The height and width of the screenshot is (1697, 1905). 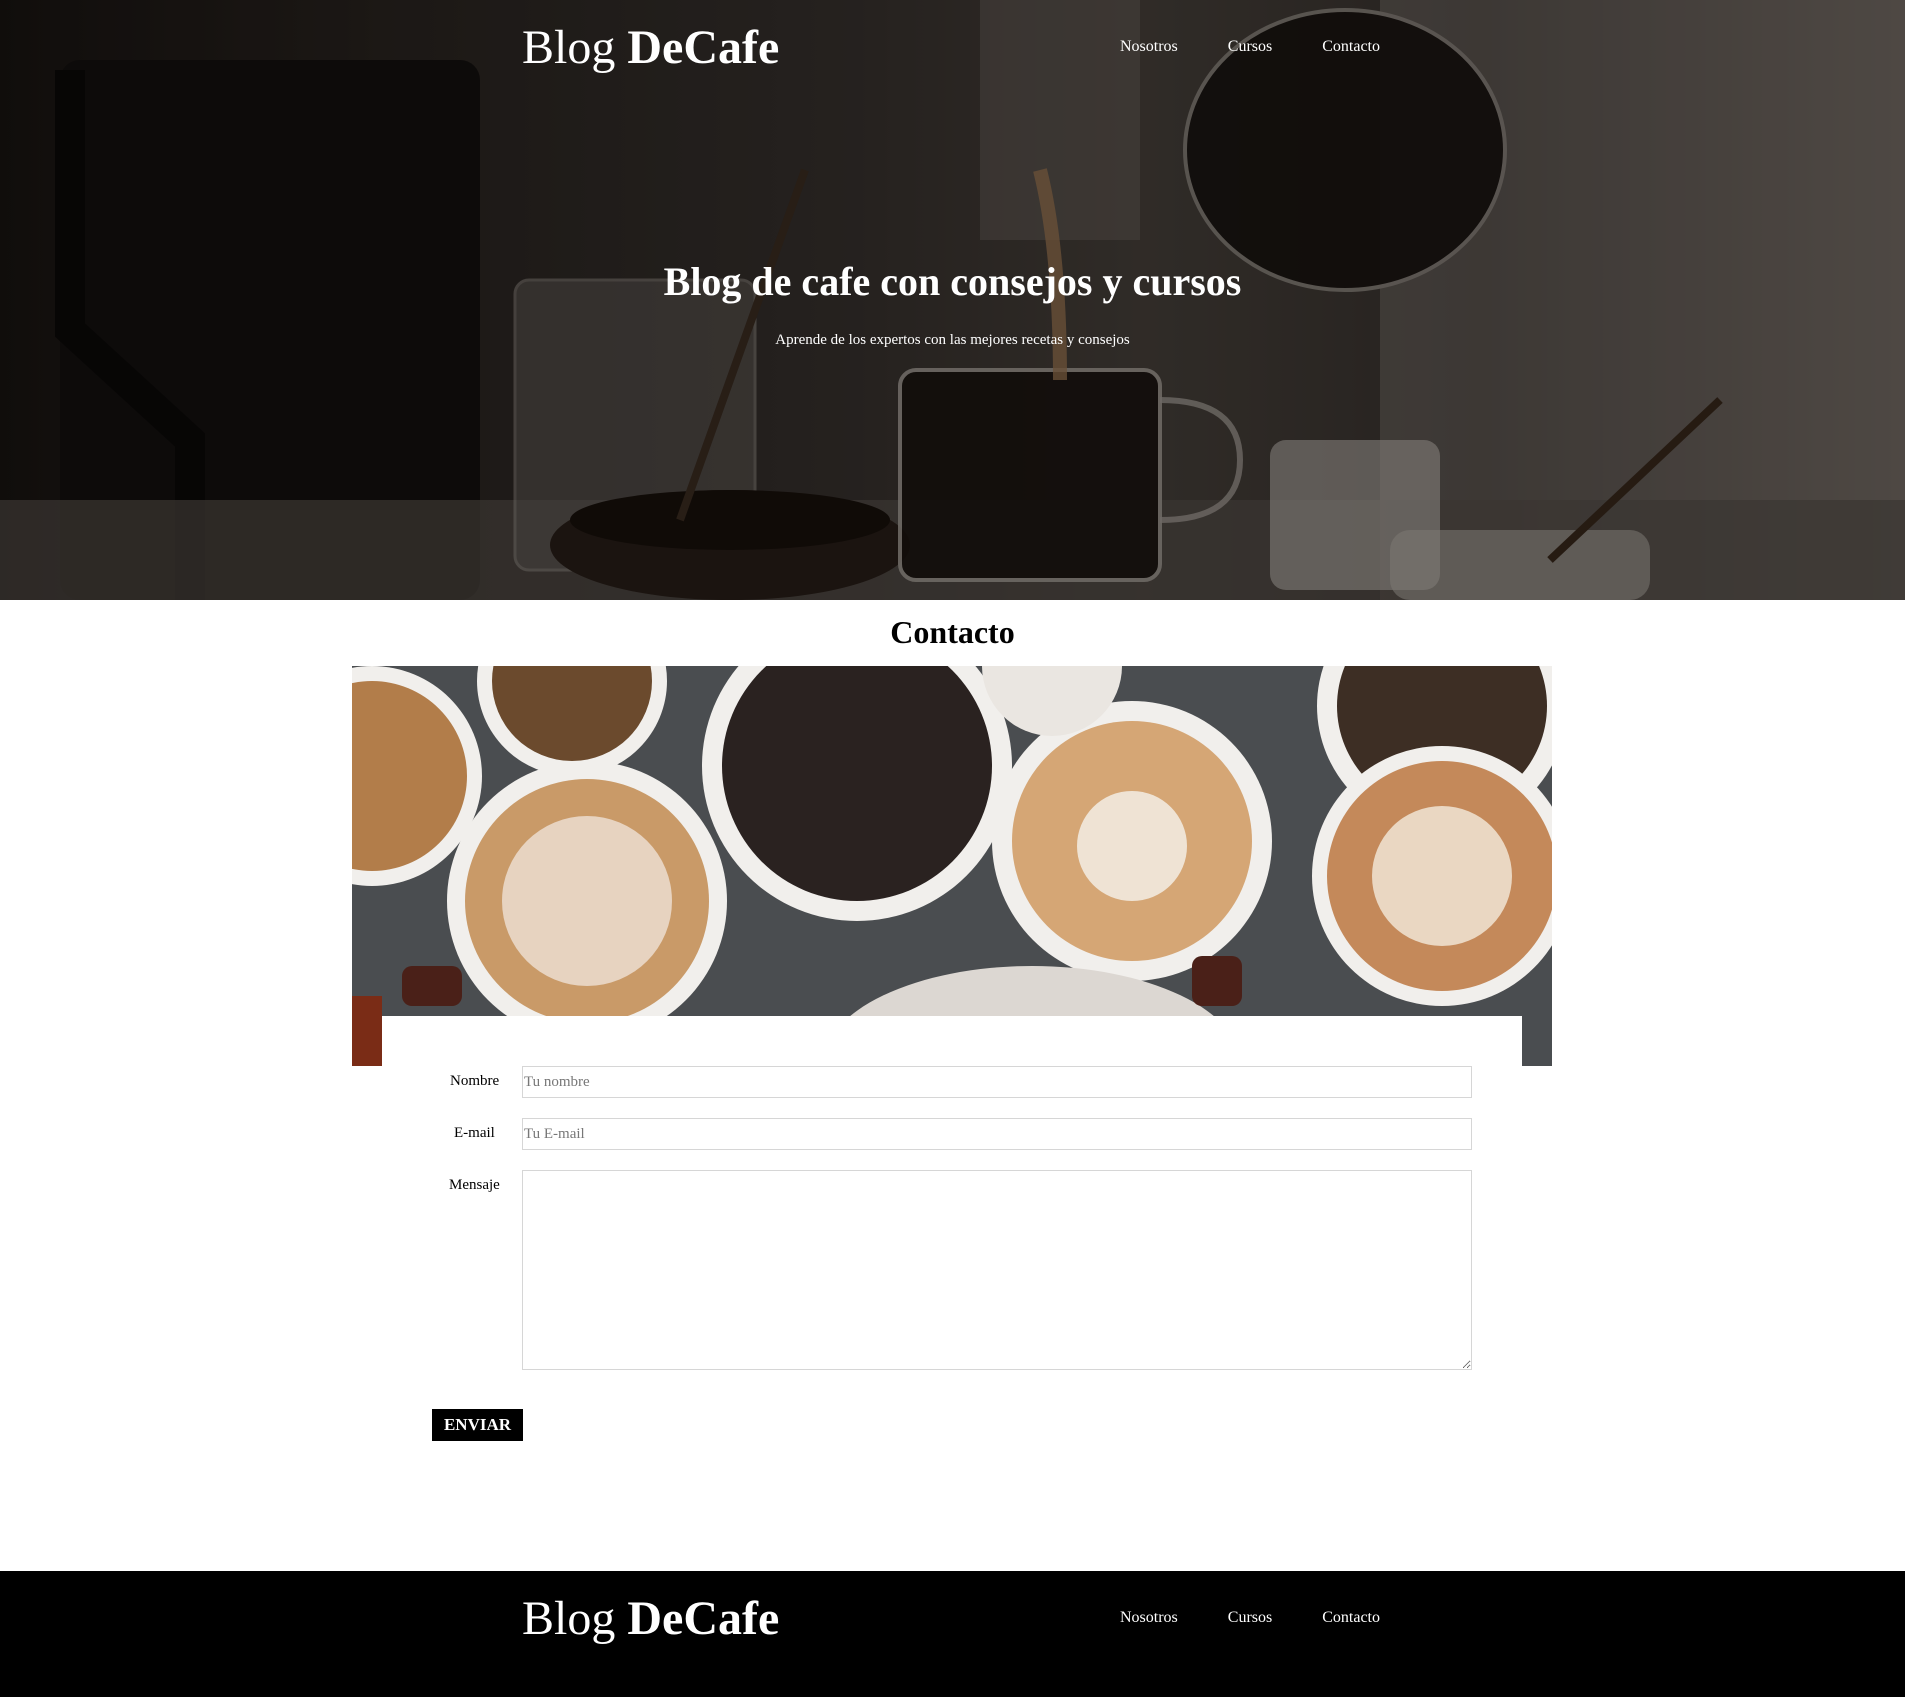 What do you see at coordinates (703, 47) in the screenshot?
I see `logo-text-bold: DeCafe` at bounding box center [703, 47].